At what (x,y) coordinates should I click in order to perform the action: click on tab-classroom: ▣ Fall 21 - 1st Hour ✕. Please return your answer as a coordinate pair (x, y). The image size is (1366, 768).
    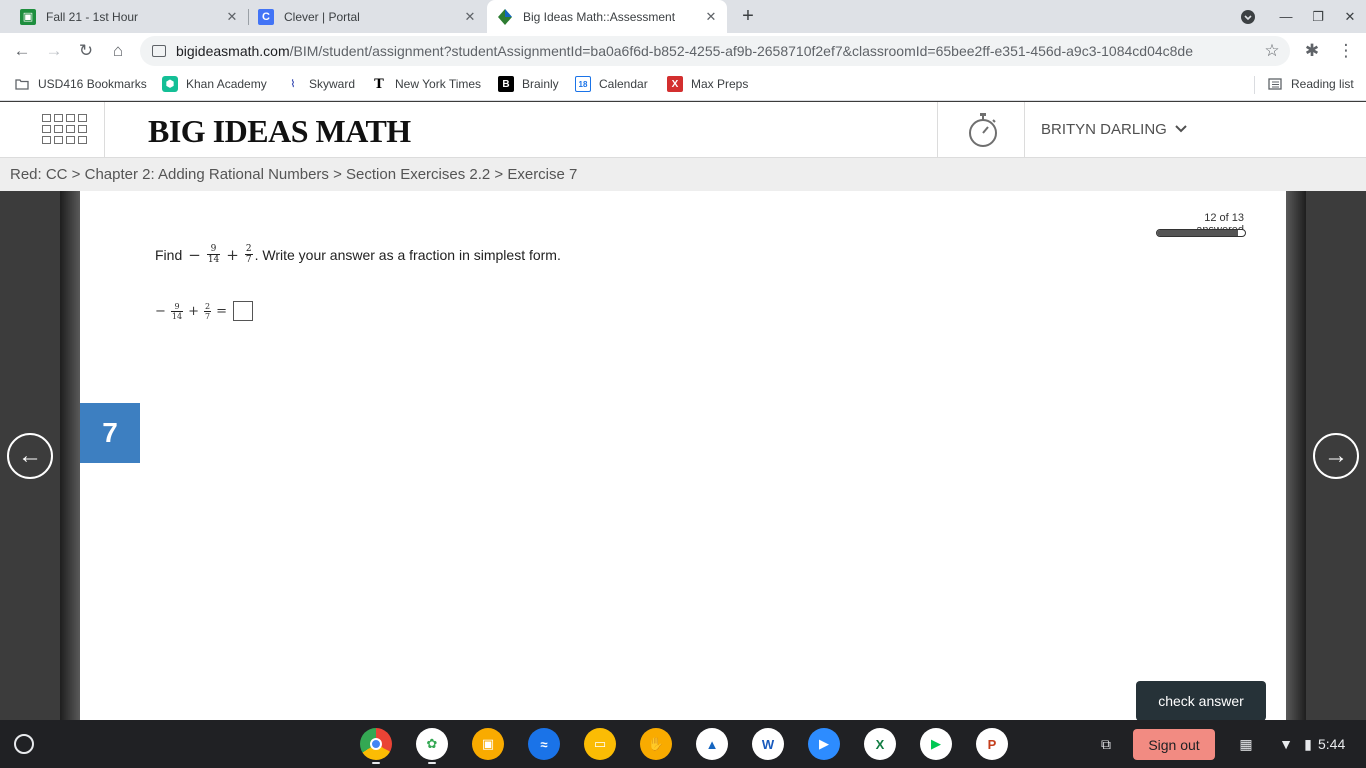
    Looking at the image, I should click on (128, 16).